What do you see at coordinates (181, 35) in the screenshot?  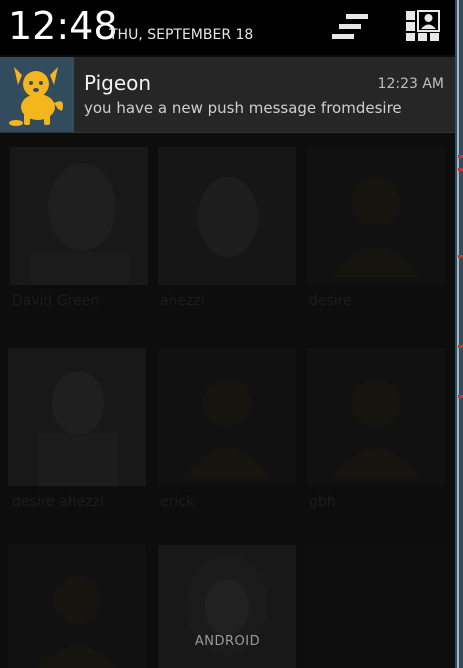 I see `date: THU, SEPTEMBER 18` at bounding box center [181, 35].